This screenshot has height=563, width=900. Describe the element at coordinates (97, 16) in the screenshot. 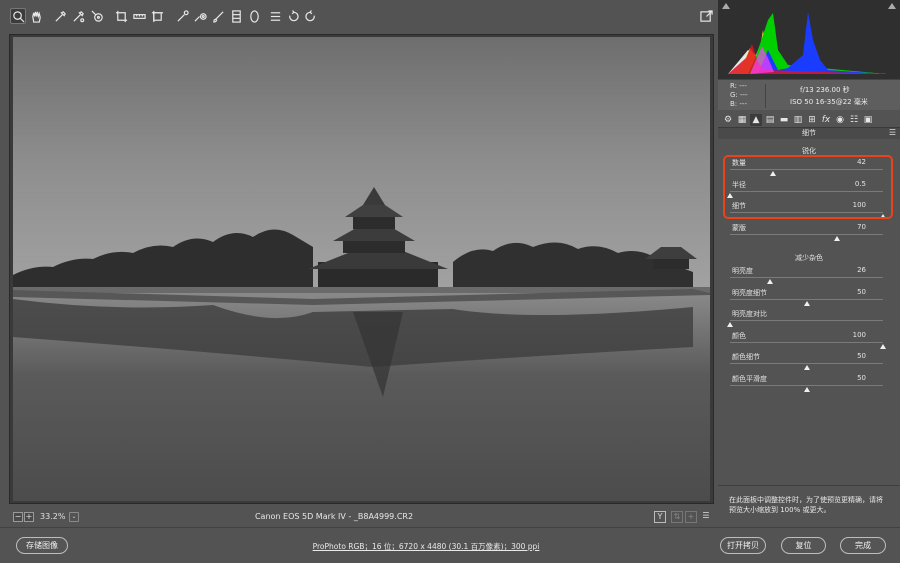

I see `target-adjustment-icon` at that location.